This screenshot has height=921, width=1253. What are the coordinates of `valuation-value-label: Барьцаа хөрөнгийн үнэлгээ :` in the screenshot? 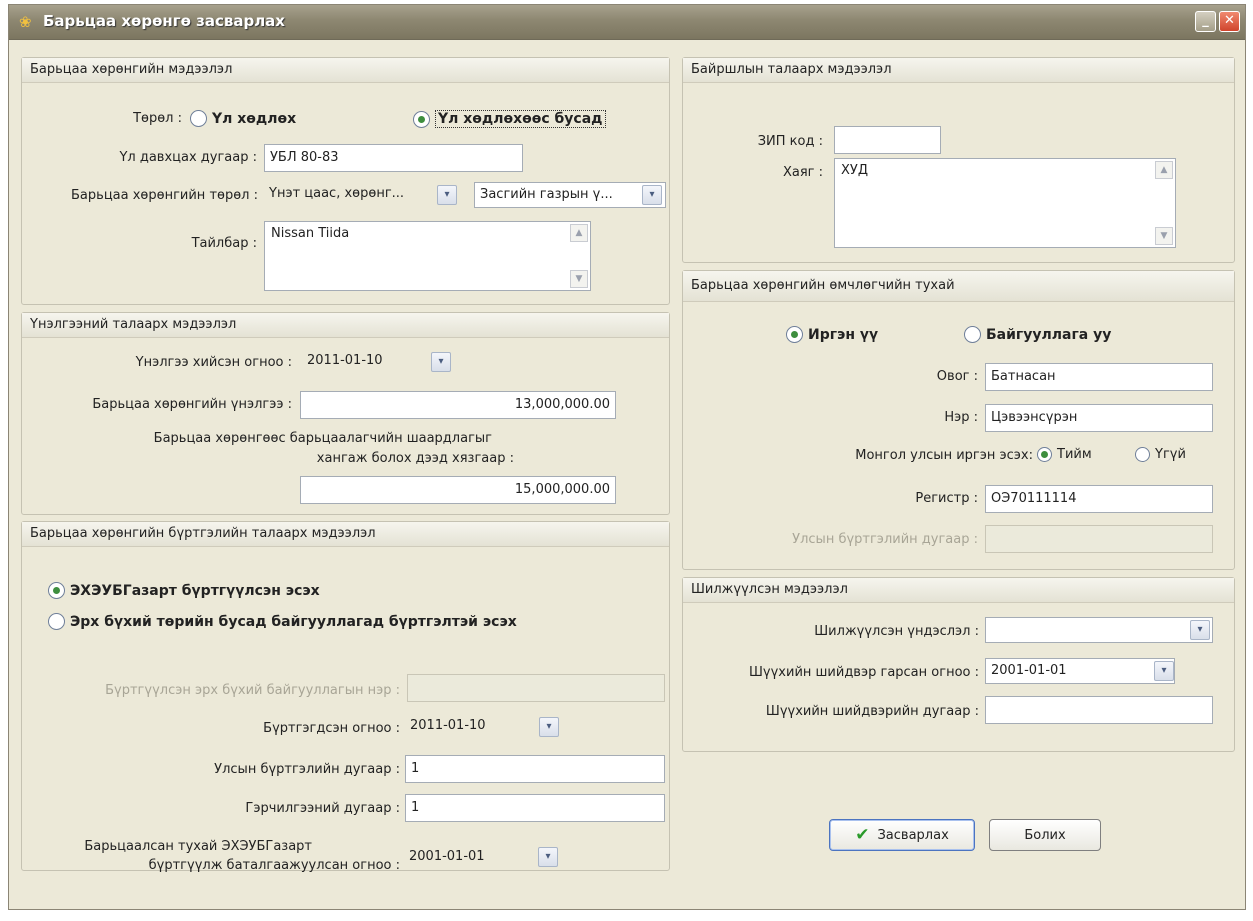 It's located at (192, 404).